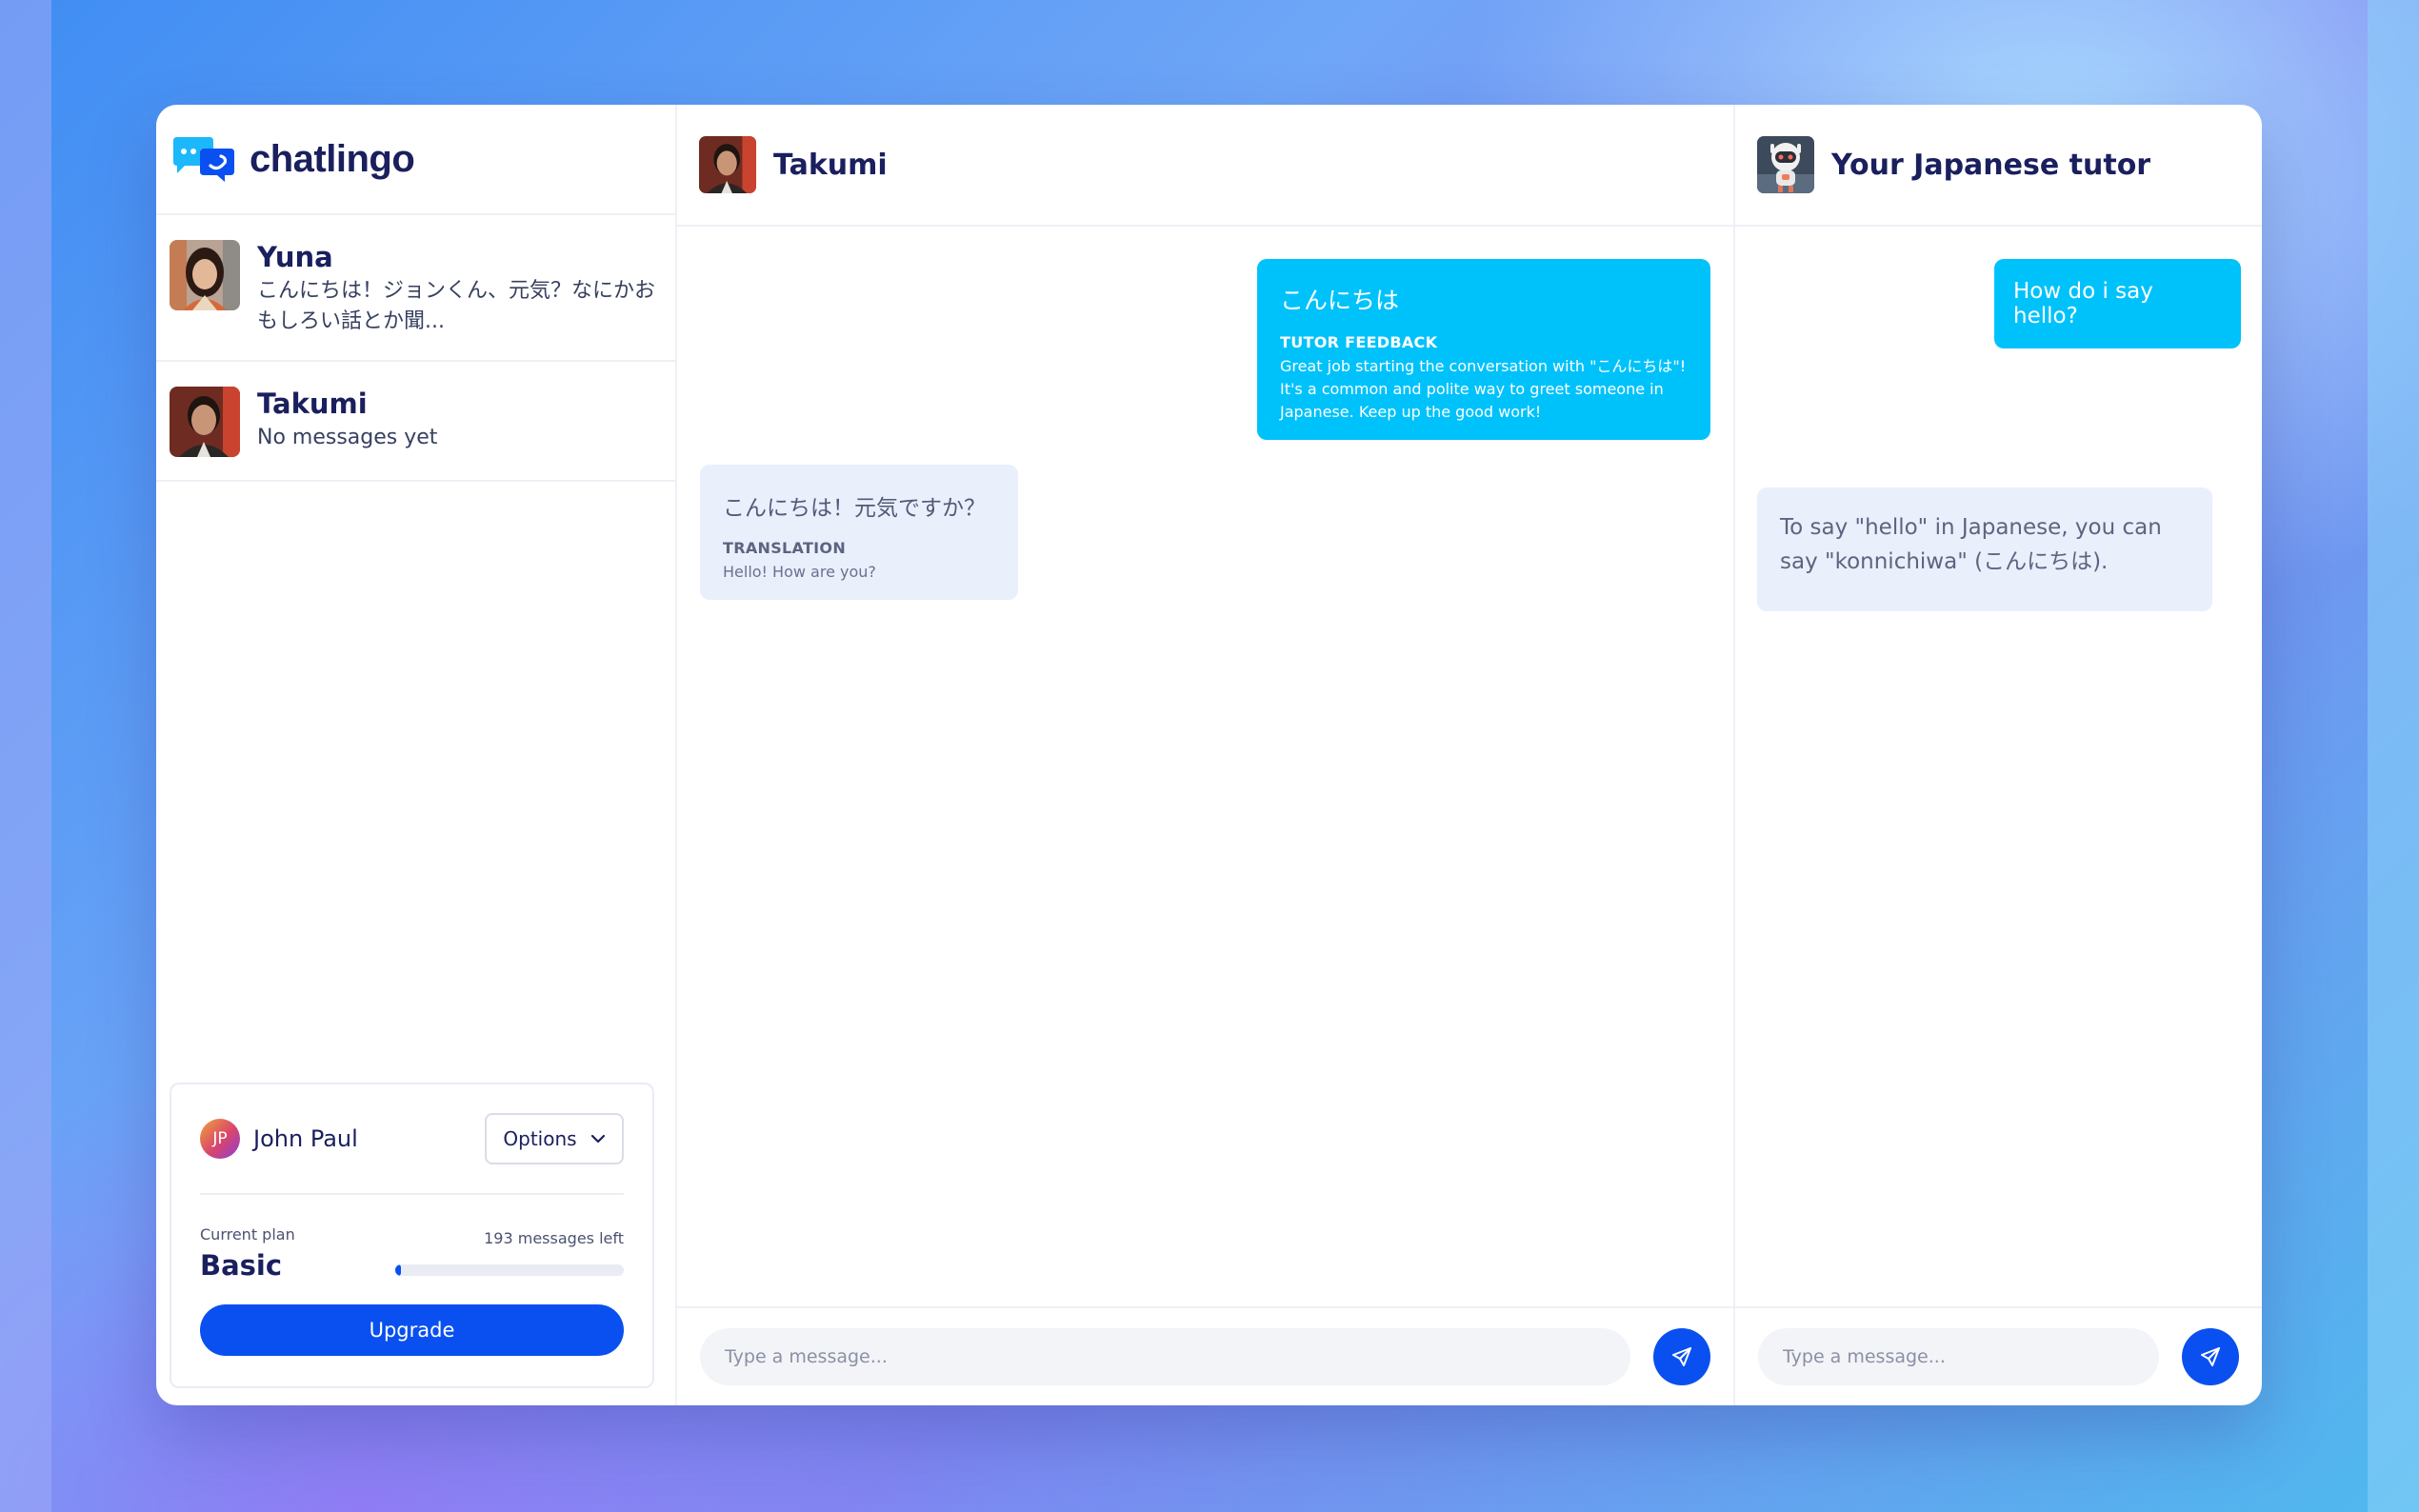 This screenshot has height=1512, width=2419. What do you see at coordinates (2393, 756) in the screenshot?
I see `background-edge-right` at bounding box center [2393, 756].